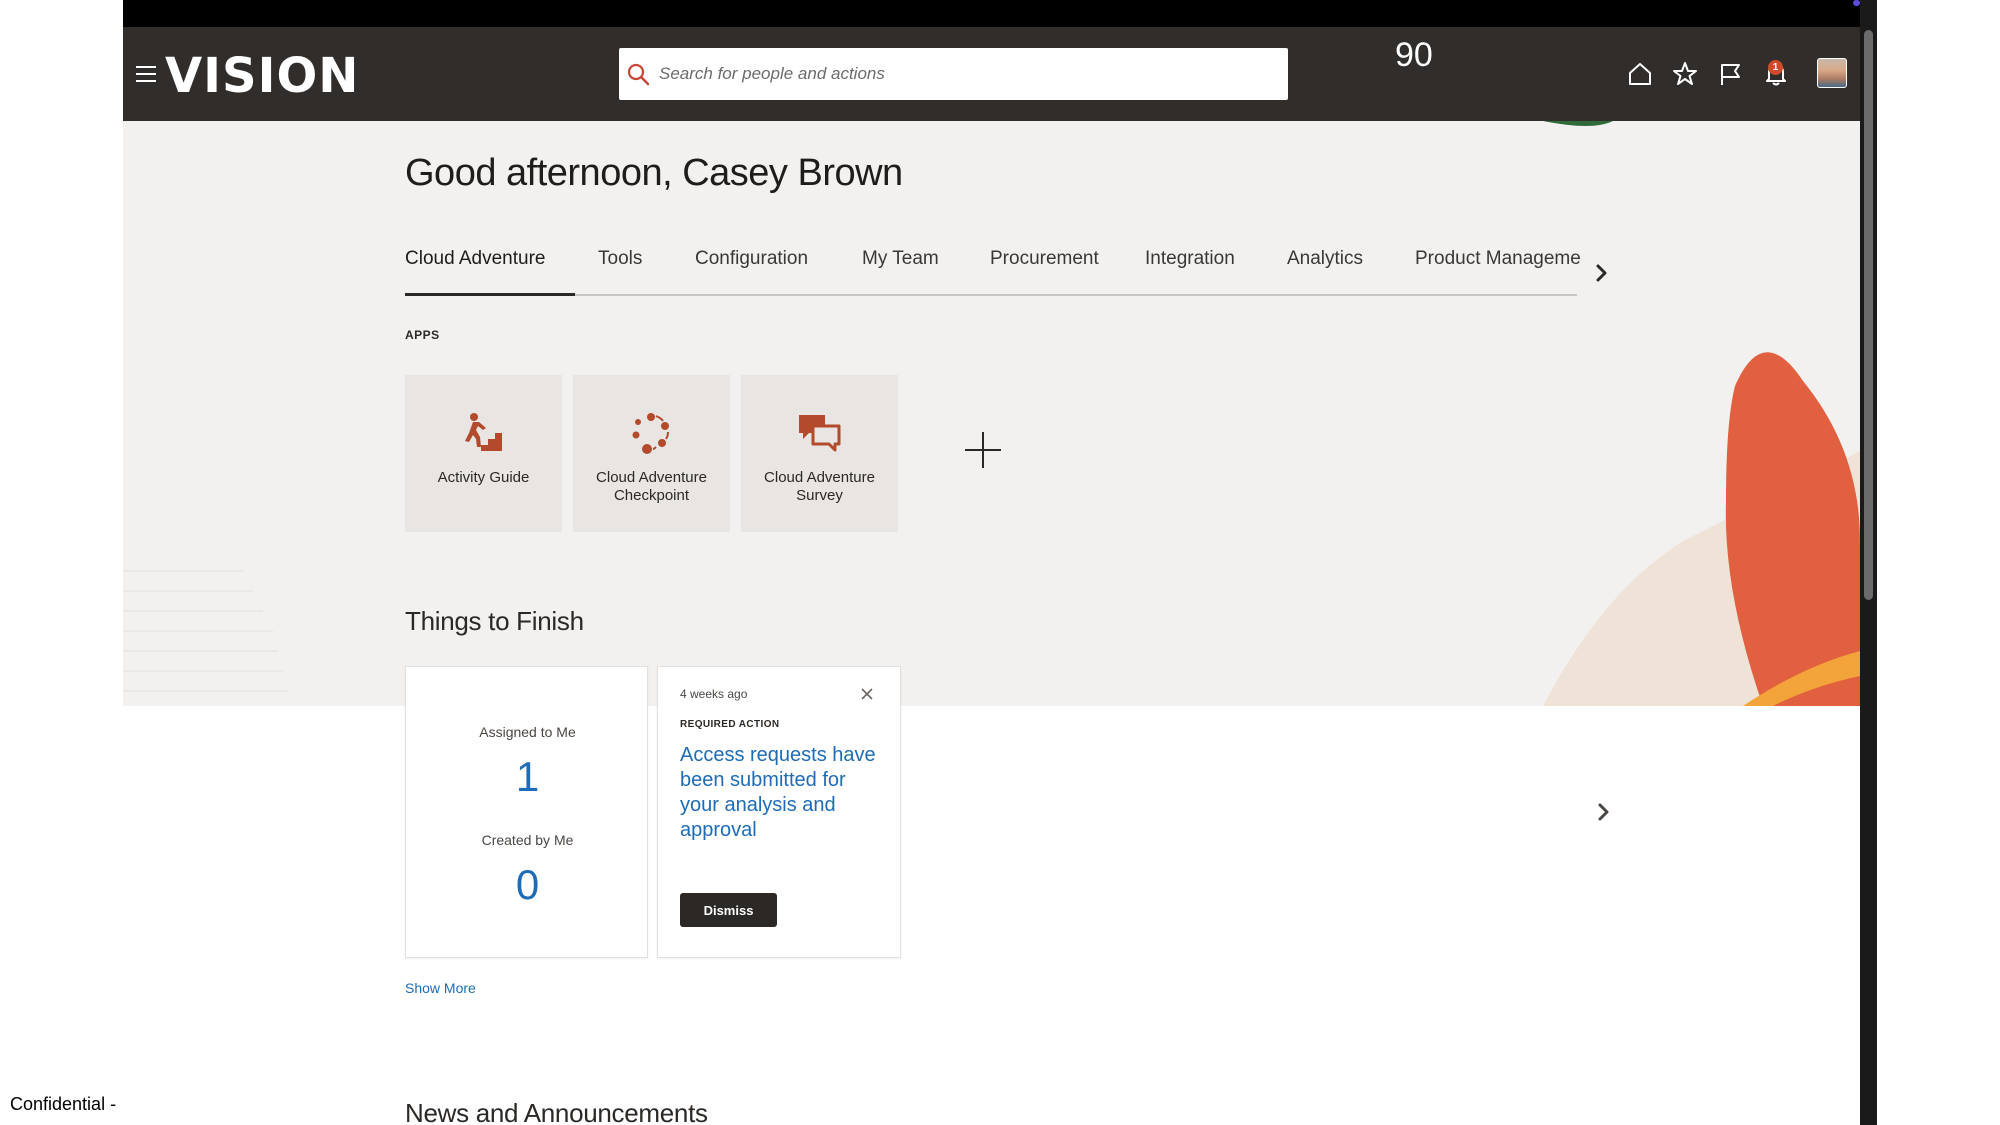 This screenshot has width=2000, height=1125. I want to click on tab-cloud-adventure: Cloud Adventure, so click(475, 259).